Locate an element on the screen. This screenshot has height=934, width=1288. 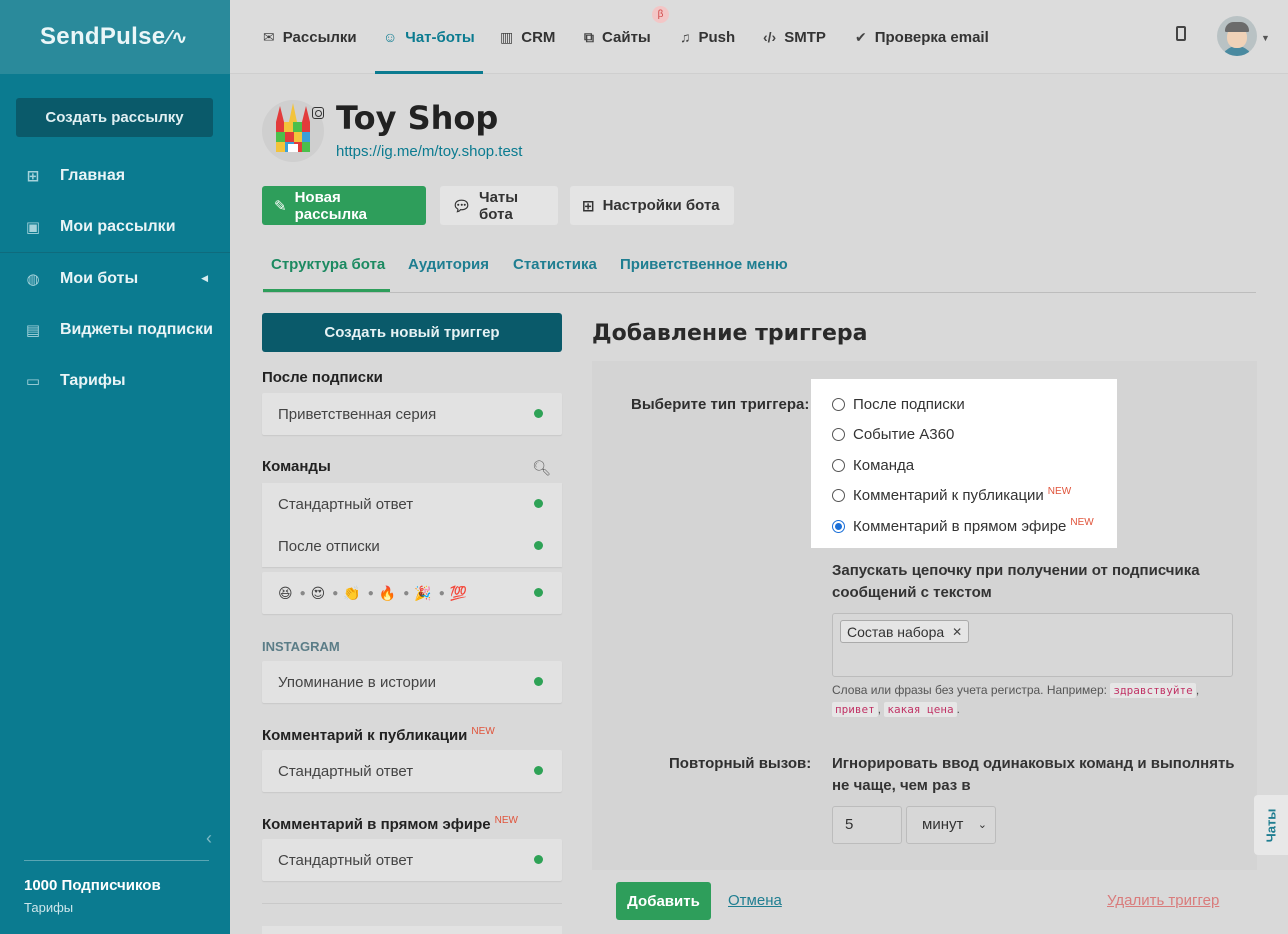
button-label: Чаты бота is located at coordinates (499, 205).